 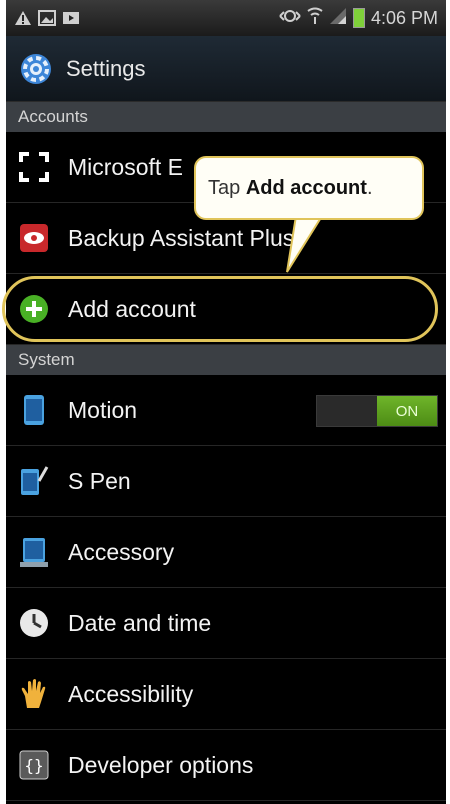 I want to click on callout-emphasis: Add account, so click(x=306, y=187).